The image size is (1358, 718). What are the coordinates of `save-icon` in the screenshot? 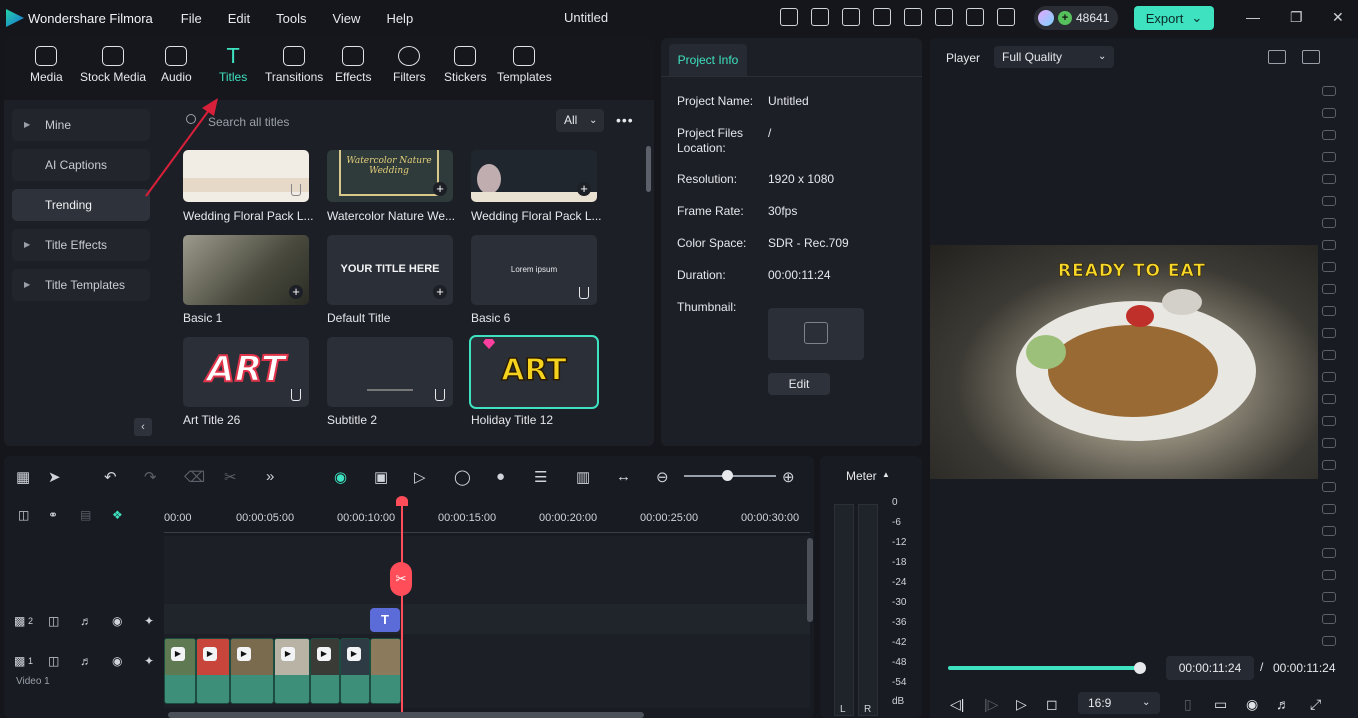 It's located at (913, 17).